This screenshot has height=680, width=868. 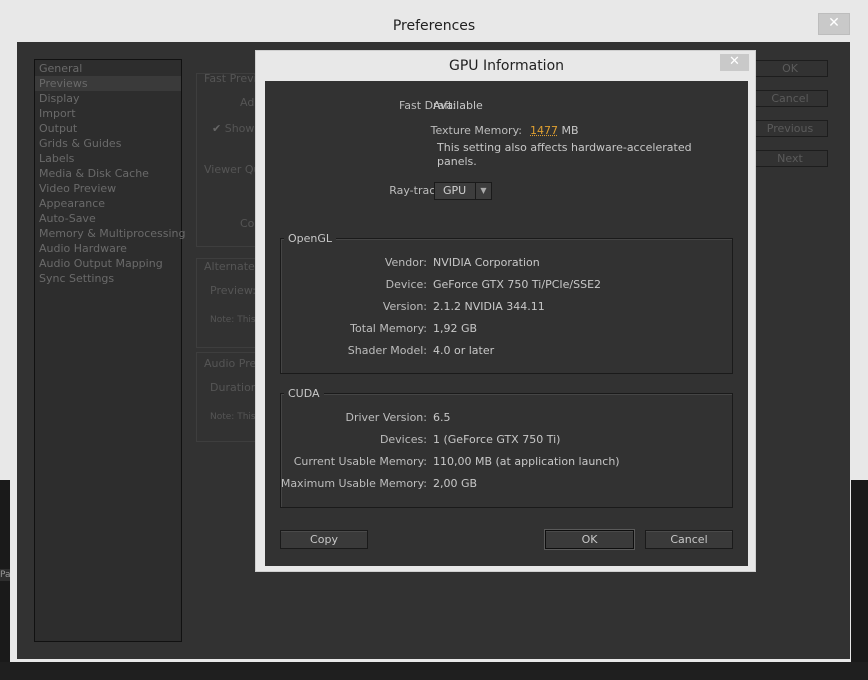 What do you see at coordinates (233, 363) in the screenshot?
I see `audio-preview-label: Audio Prev` at bounding box center [233, 363].